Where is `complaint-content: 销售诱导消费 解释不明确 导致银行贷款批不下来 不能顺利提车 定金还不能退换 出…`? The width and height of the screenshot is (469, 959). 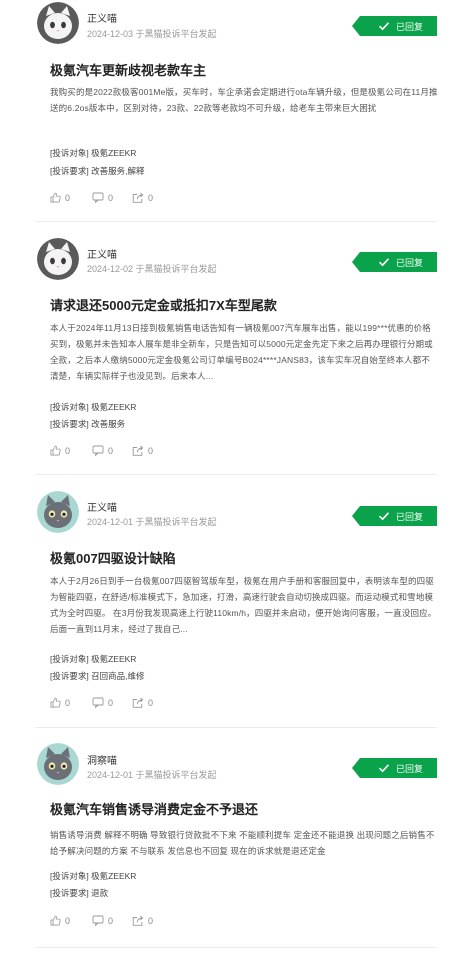
complaint-content: 销售诱导消费 解释不明确 导致银行贷款批不下来 不能顺利提车 定金还不能退换 出… is located at coordinates (244, 843).